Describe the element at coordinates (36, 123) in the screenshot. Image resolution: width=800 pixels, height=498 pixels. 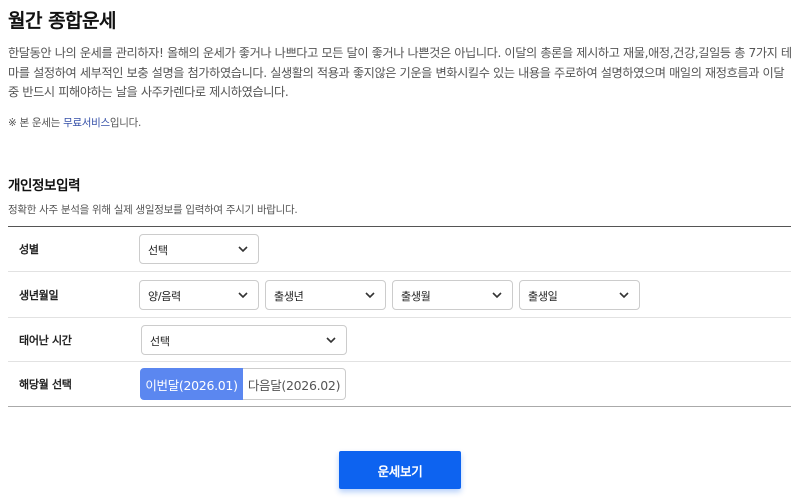
I see `note-prefix: ※ 본 운세는` at that location.